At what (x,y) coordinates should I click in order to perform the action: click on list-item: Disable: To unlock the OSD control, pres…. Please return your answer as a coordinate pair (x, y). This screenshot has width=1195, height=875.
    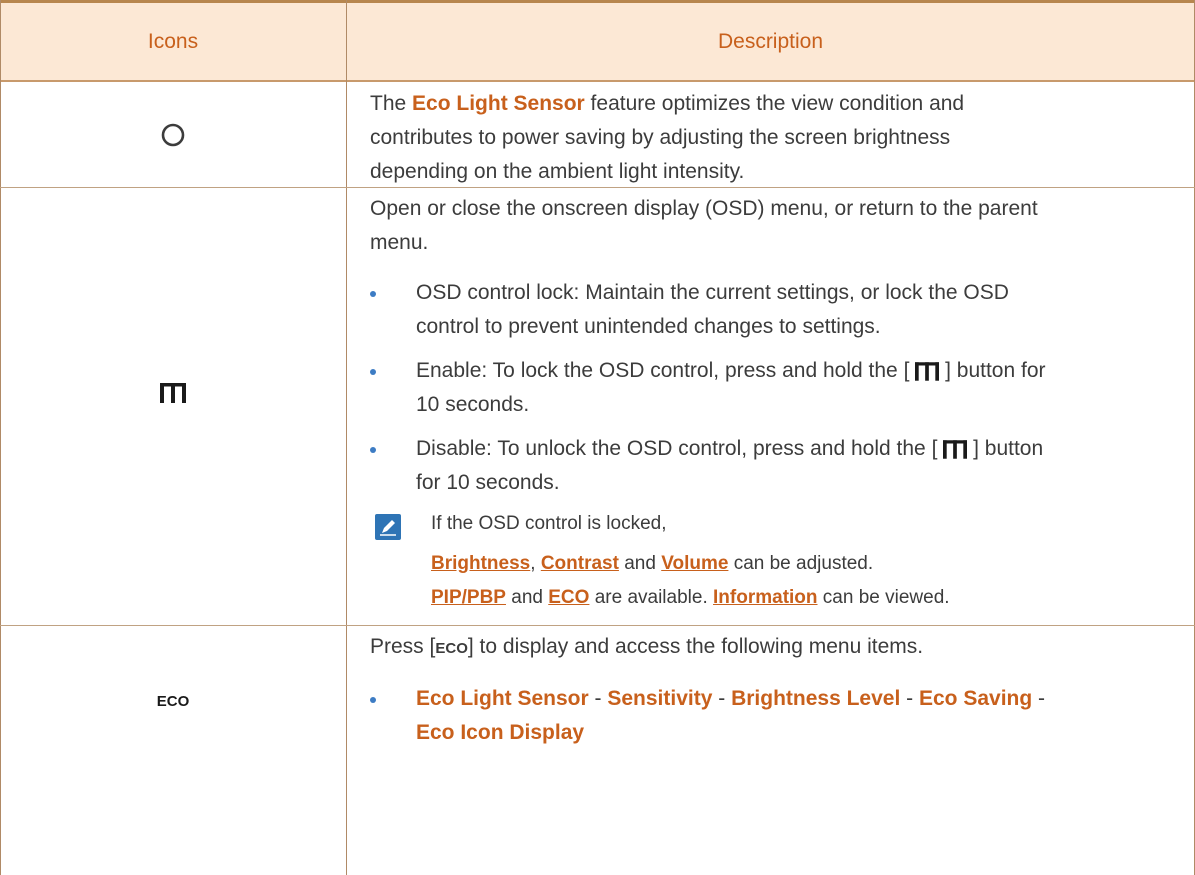
    Looking at the image, I should click on (772, 466).